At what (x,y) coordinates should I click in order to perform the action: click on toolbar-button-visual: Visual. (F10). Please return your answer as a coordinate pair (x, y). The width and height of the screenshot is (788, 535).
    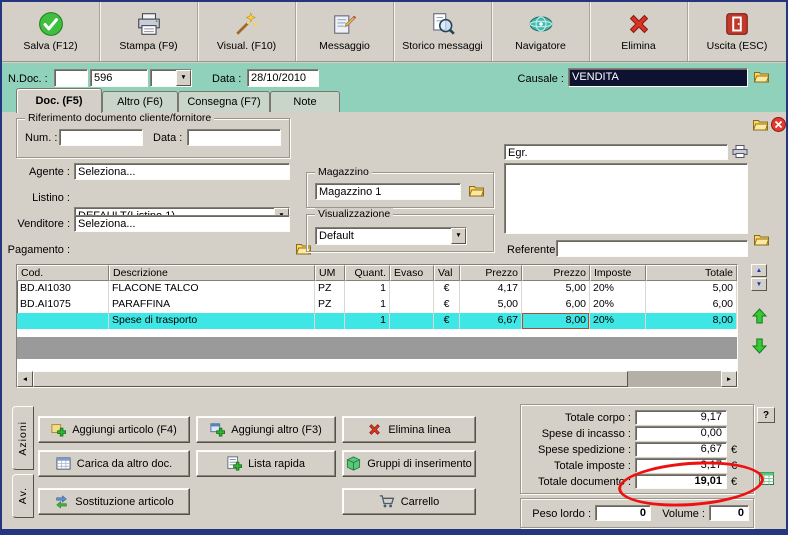
    Looking at the image, I should click on (247, 31).